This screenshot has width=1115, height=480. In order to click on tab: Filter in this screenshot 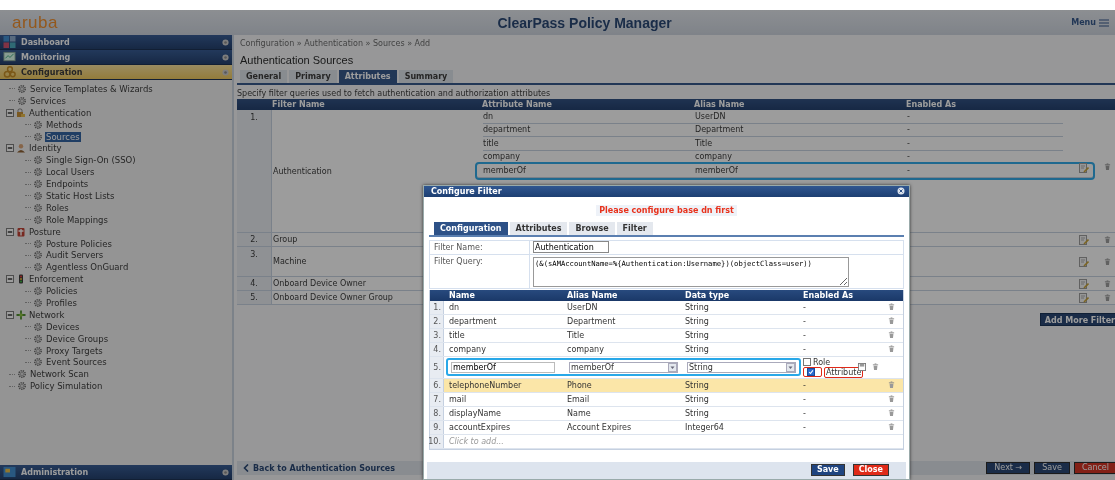, I will do `click(634, 228)`.